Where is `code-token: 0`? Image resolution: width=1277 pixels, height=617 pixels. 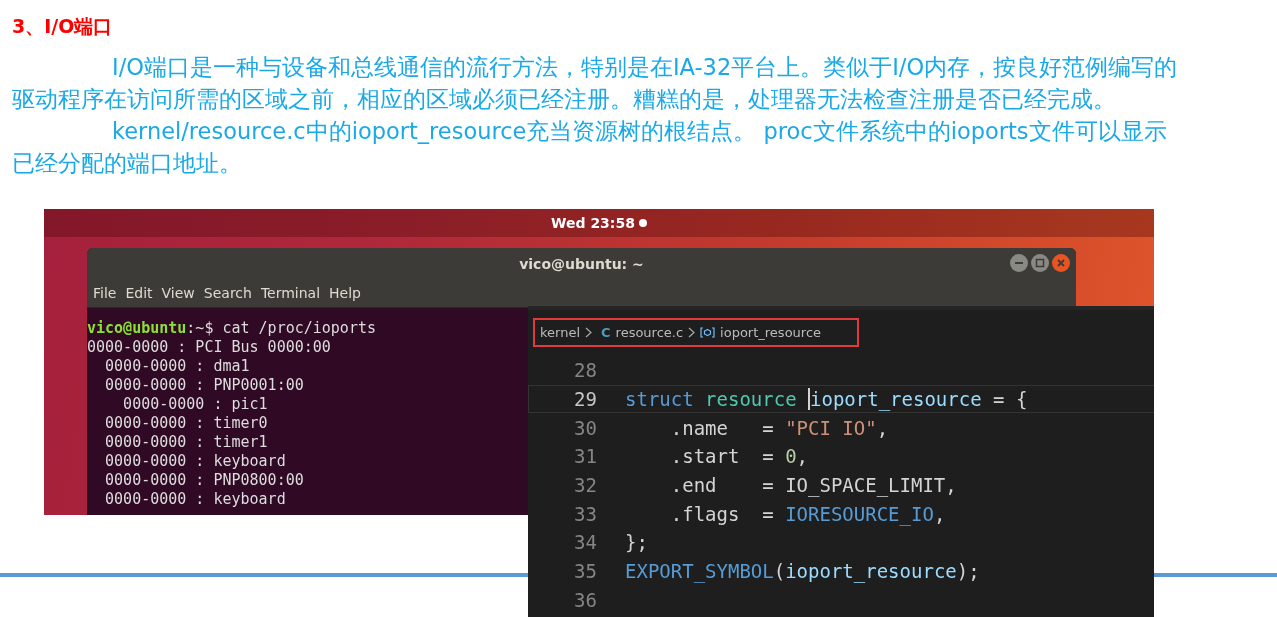
code-token: 0 is located at coordinates (791, 456).